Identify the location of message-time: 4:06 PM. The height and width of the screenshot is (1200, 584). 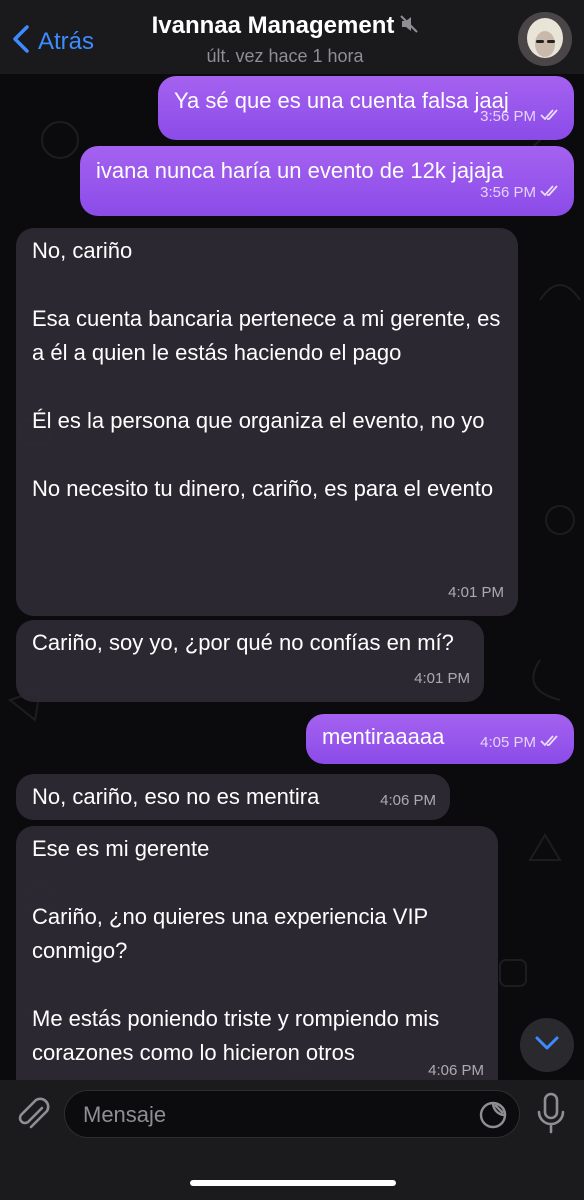
(408, 800).